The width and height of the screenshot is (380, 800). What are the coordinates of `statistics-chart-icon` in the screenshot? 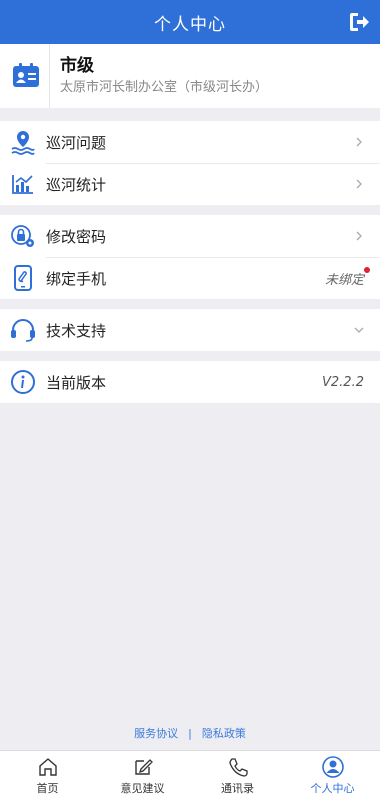 It's located at (22, 184).